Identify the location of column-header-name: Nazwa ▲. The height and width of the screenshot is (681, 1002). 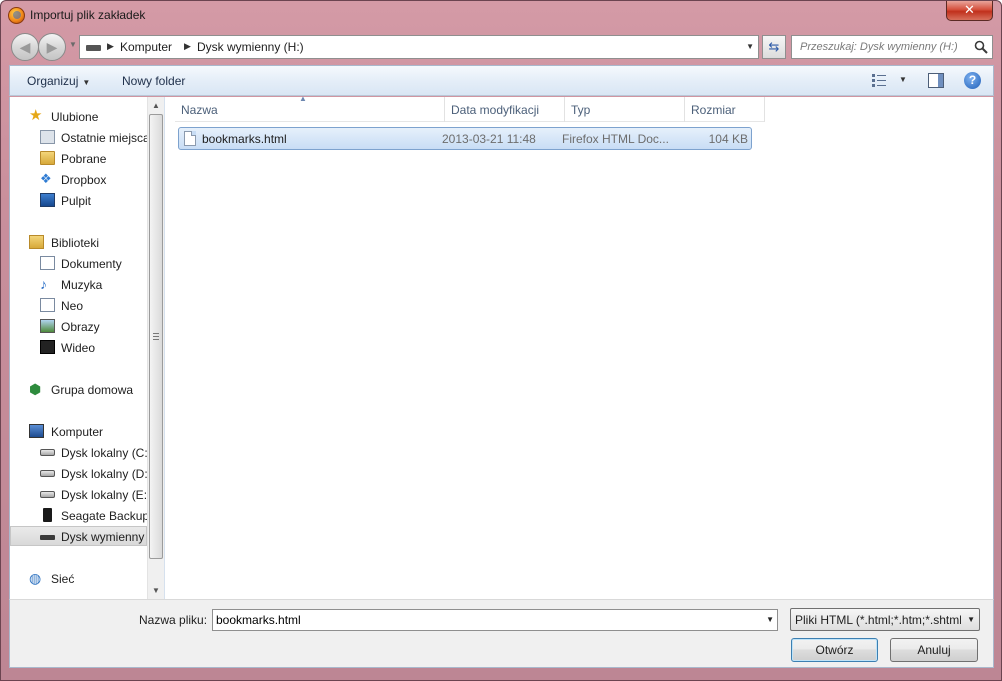
(310, 108).